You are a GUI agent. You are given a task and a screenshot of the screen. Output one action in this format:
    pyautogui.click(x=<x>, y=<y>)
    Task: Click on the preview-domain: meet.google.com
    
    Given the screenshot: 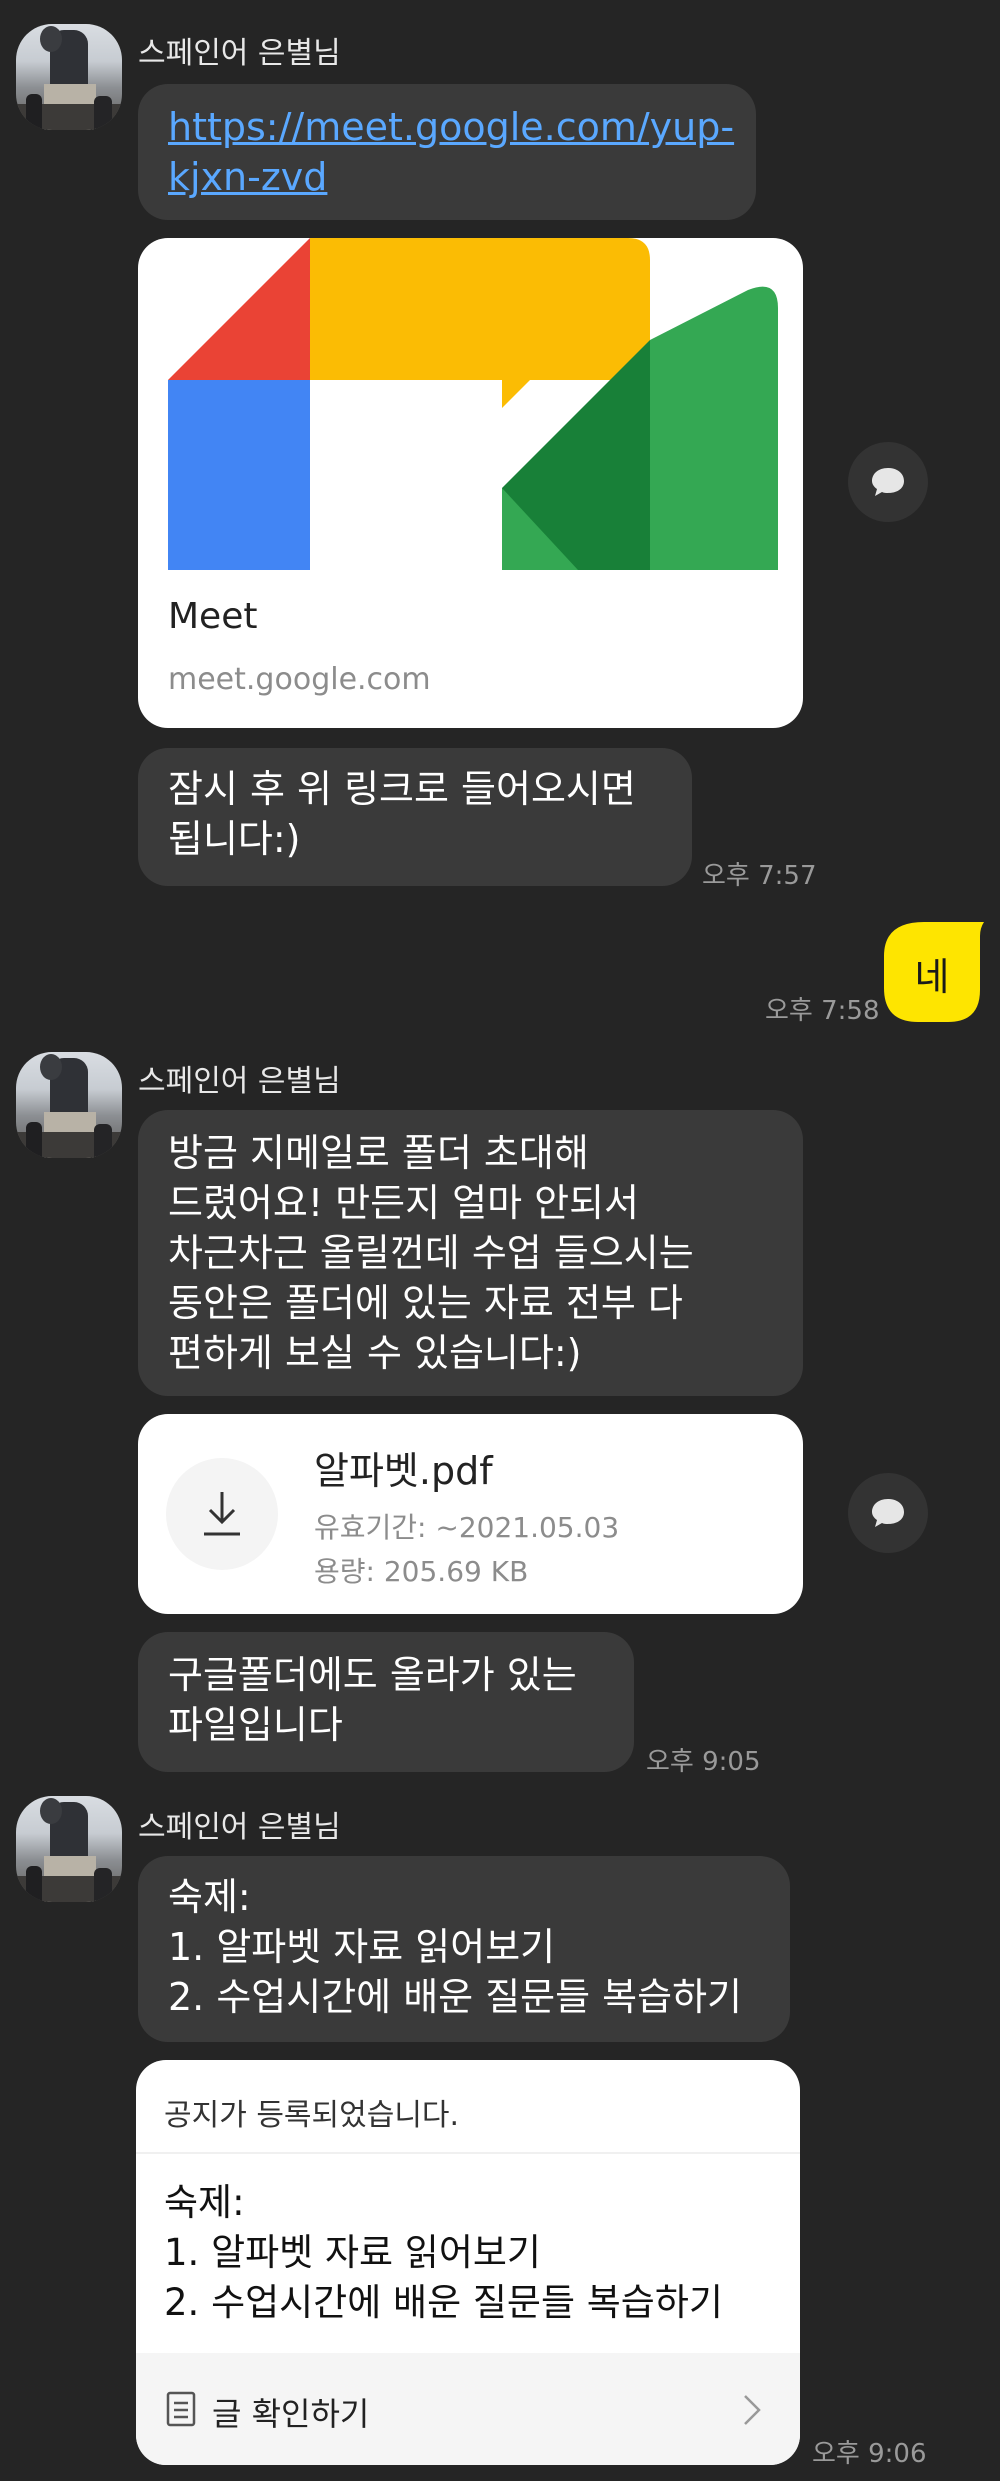 What is the action you would take?
    pyautogui.click(x=299, y=679)
    